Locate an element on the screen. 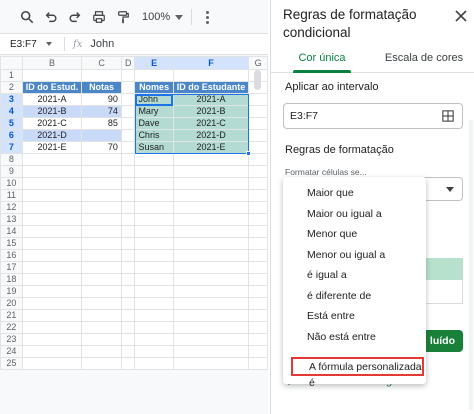 This screenshot has width=474, height=414. menu-item-not-between: Não está entre is located at coordinates (354, 337).